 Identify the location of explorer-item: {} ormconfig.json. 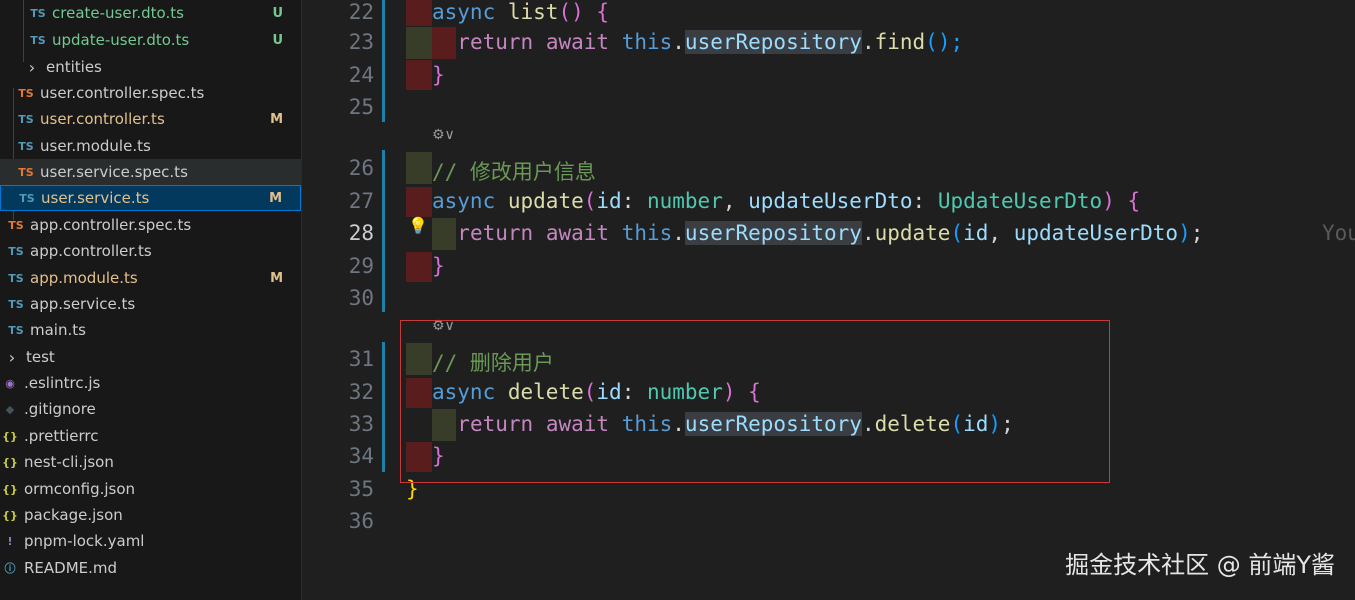
(150, 489).